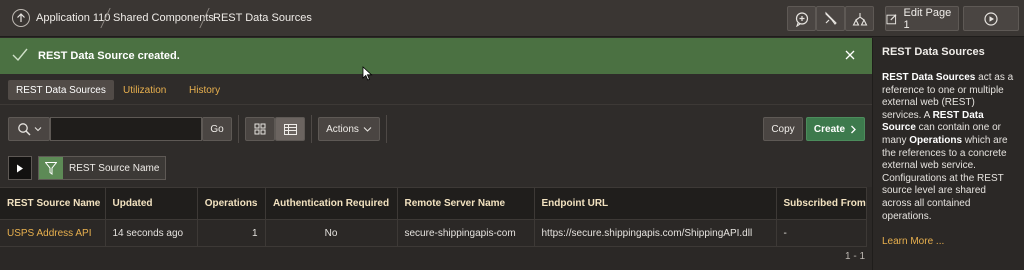 The width and height of the screenshot is (1024, 270). Describe the element at coordinates (655, 203) in the screenshot. I see `column-header-endpoint-url: Endpoint URL` at that location.